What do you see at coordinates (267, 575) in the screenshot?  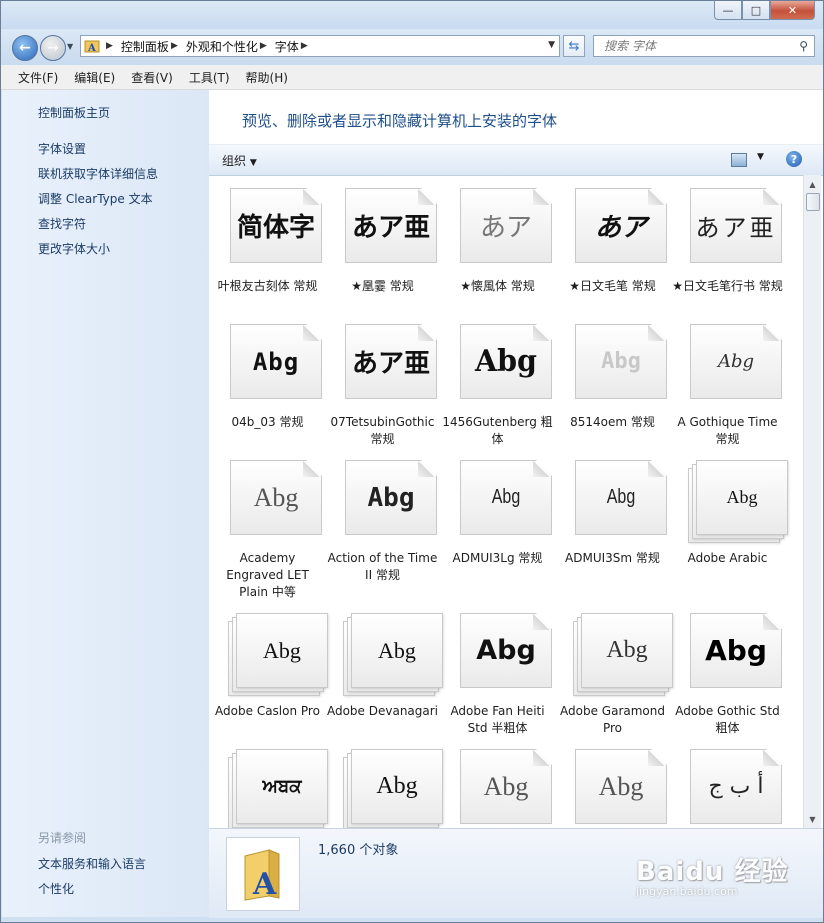 I see `font-name-label: Academy Engraved LET Plain 中等` at bounding box center [267, 575].